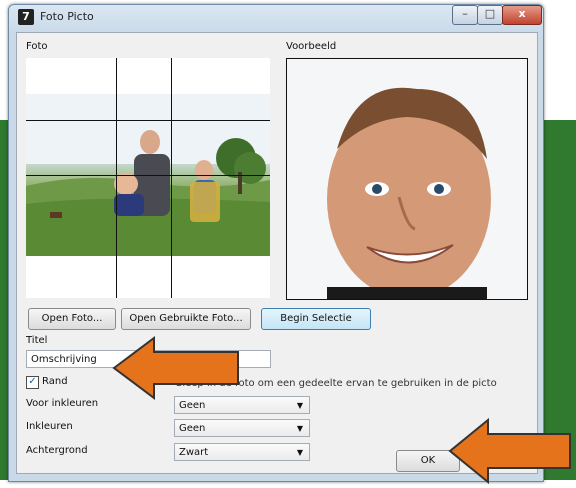  I want to click on selection-line-right, so click(171, 178).